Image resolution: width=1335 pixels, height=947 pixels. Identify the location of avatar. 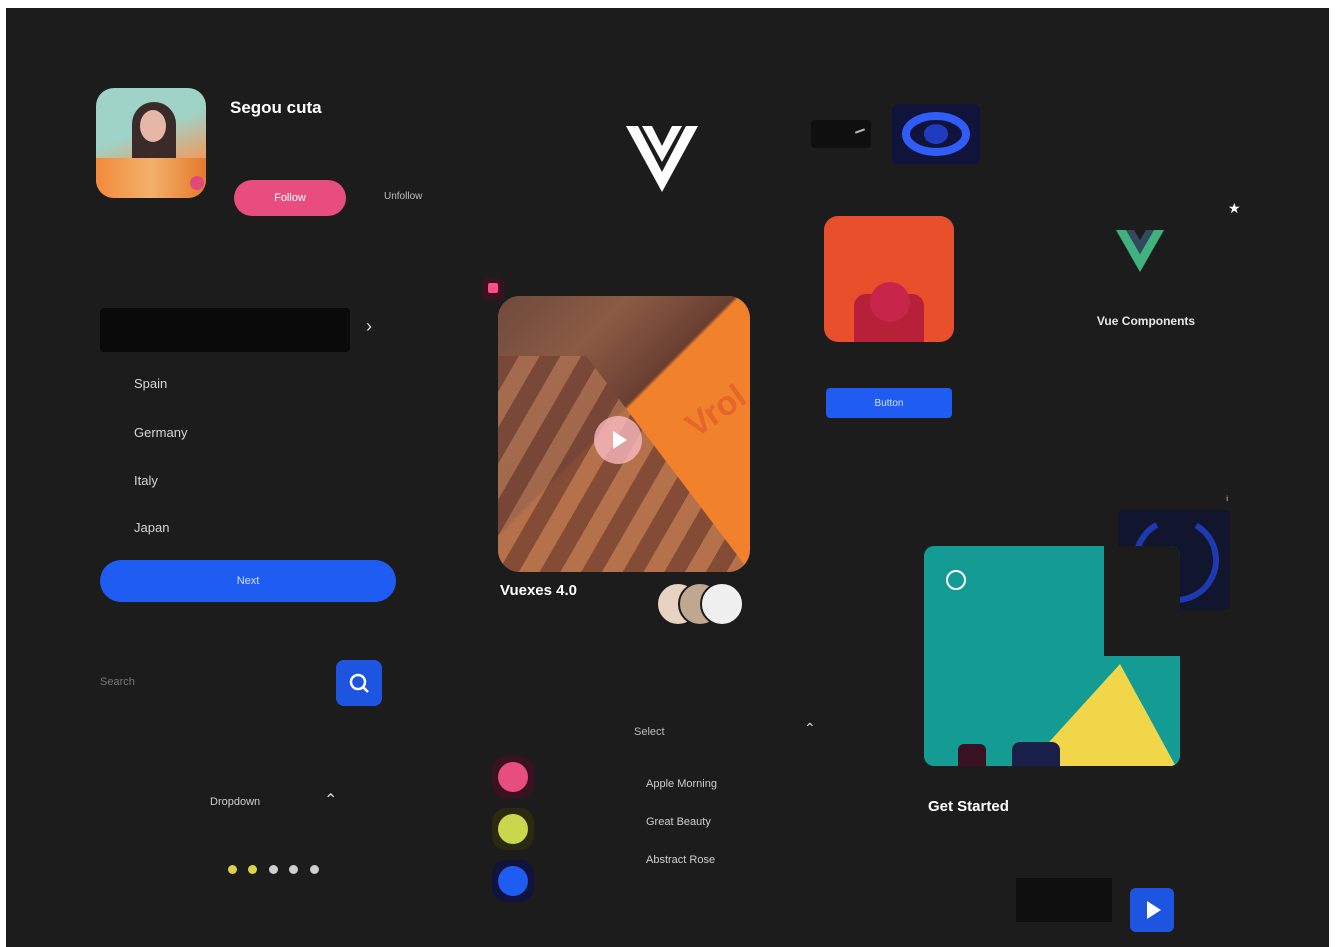
(722, 604).